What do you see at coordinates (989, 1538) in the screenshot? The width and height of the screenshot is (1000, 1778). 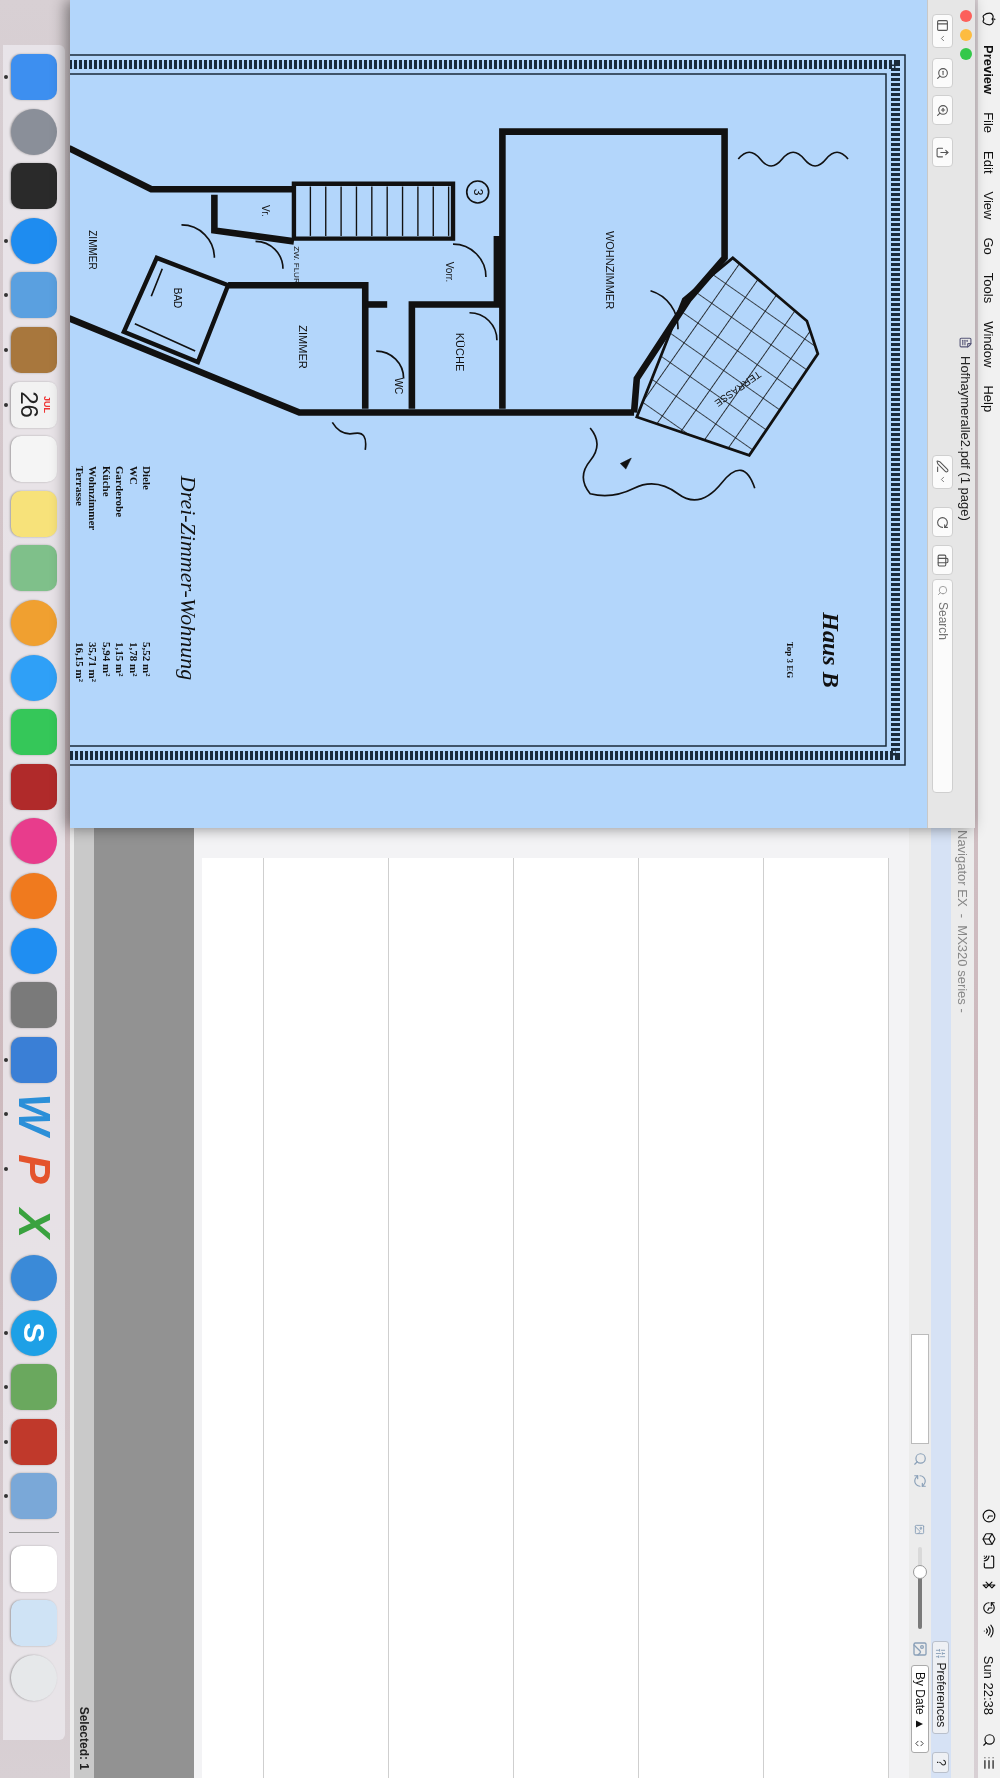 I see `box-icon` at bounding box center [989, 1538].